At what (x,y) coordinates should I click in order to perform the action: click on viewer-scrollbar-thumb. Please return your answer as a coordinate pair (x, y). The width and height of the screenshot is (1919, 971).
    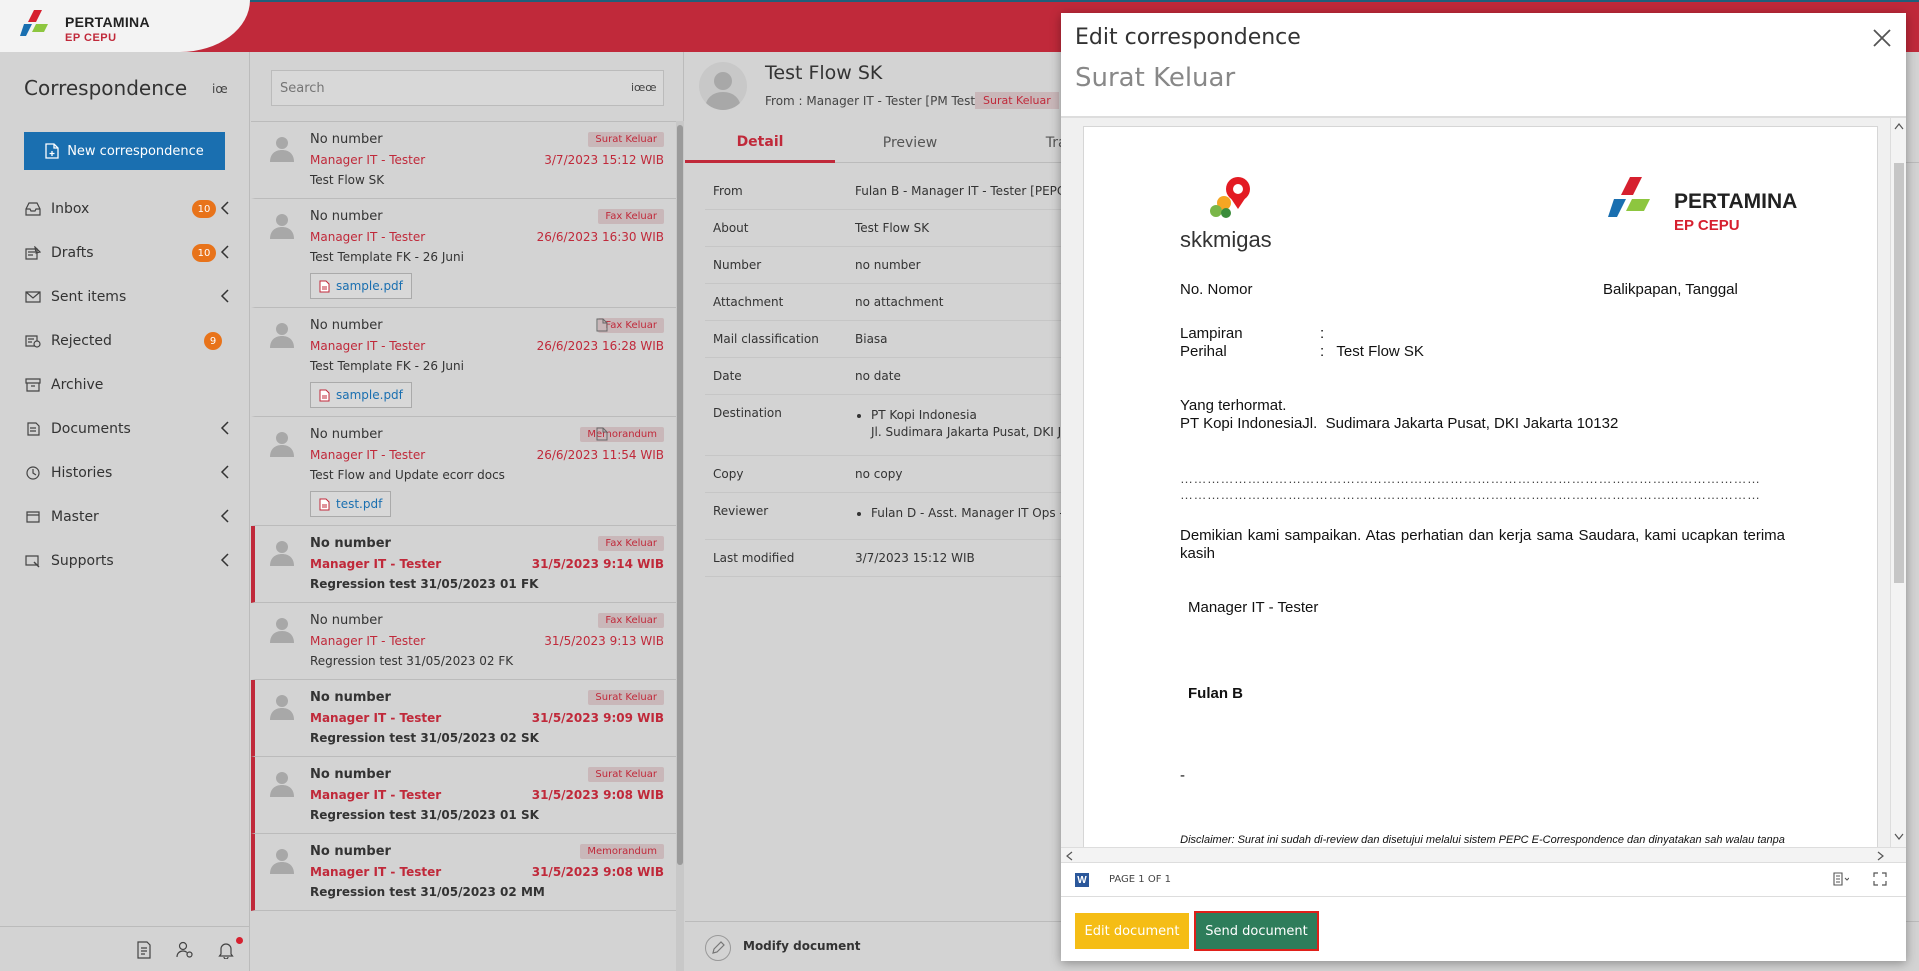
    Looking at the image, I should click on (1899, 373).